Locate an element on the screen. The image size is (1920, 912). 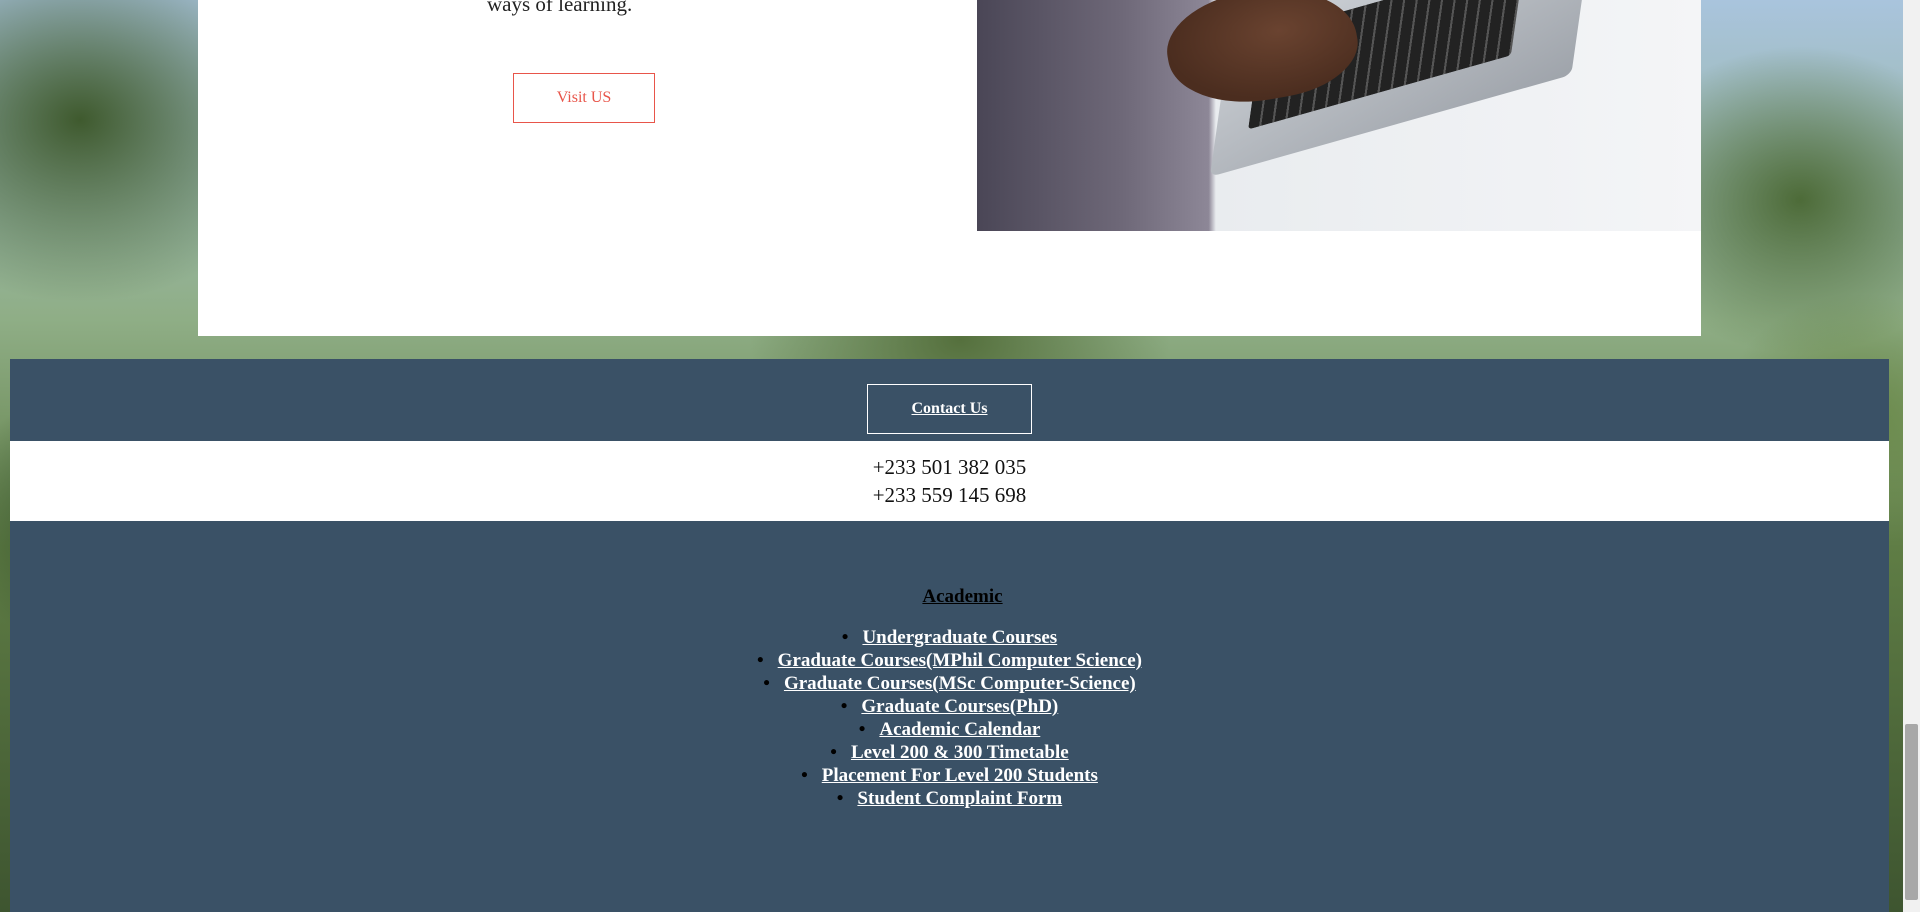
link-graduate-msc: Graduate Courses(MSc Computer-Science) is located at coordinates (960, 683).